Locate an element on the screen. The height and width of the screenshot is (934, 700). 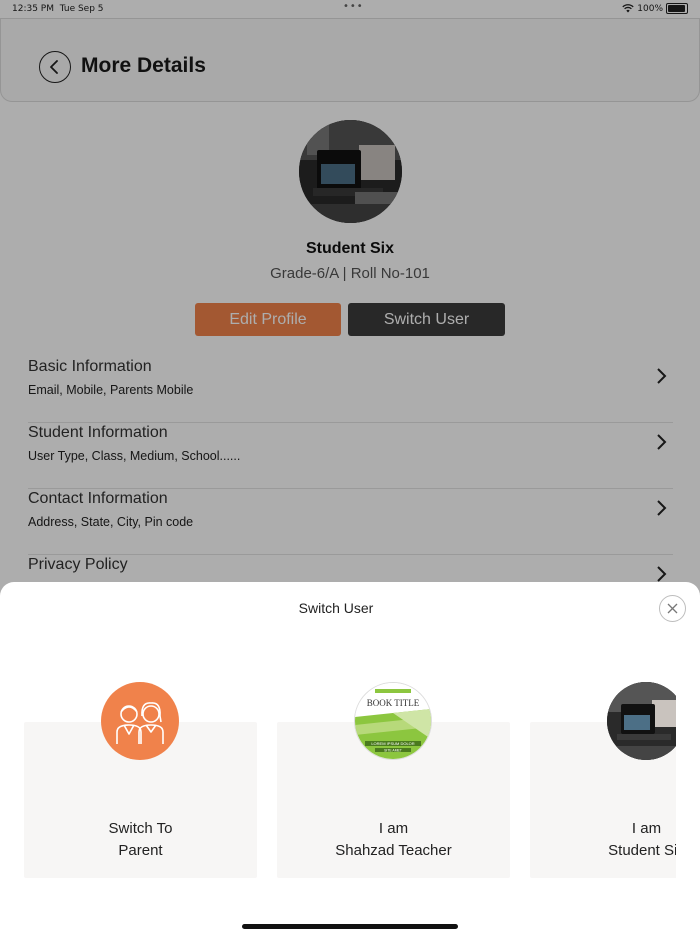
close-button is located at coordinates (672, 608).